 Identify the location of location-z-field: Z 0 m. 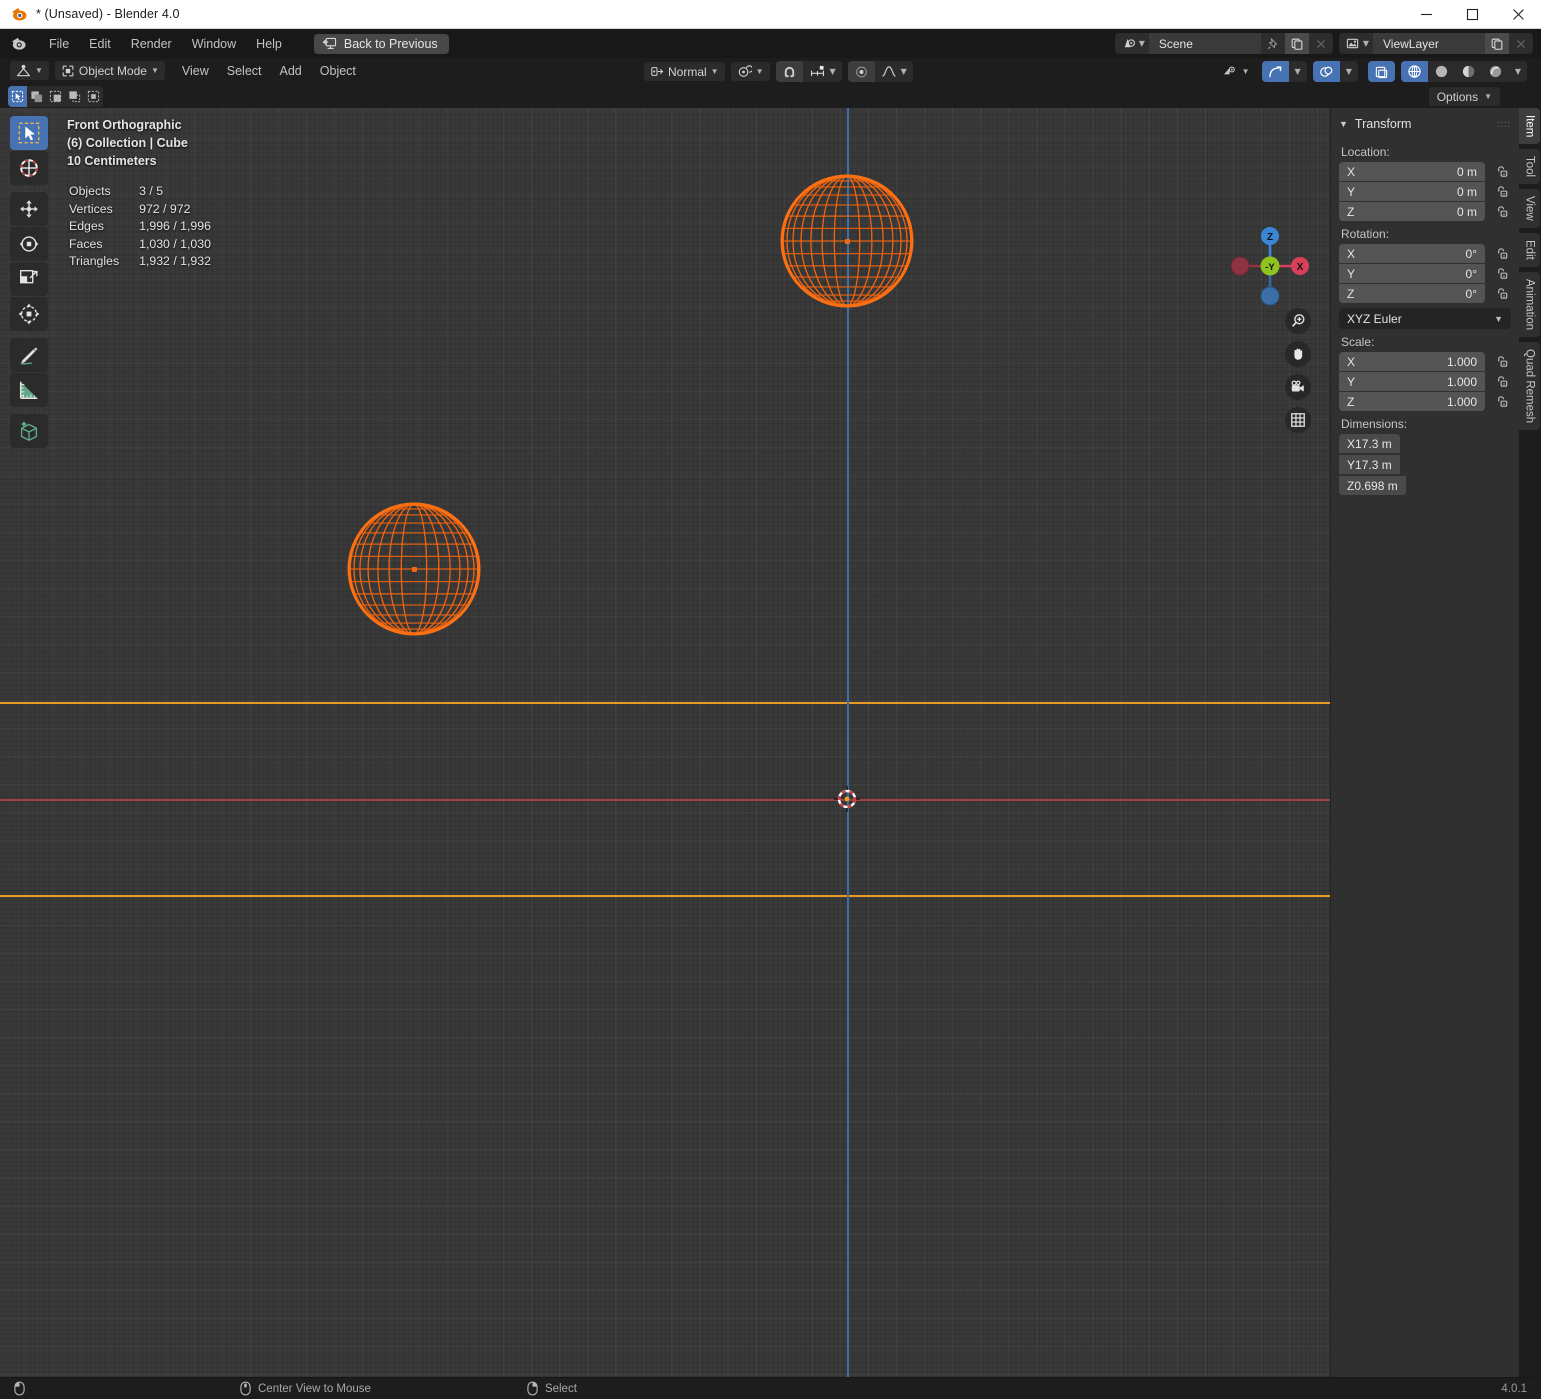
(1412, 211).